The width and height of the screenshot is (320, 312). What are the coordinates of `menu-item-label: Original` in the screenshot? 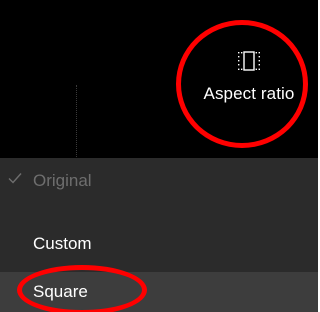 It's located at (62, 180).